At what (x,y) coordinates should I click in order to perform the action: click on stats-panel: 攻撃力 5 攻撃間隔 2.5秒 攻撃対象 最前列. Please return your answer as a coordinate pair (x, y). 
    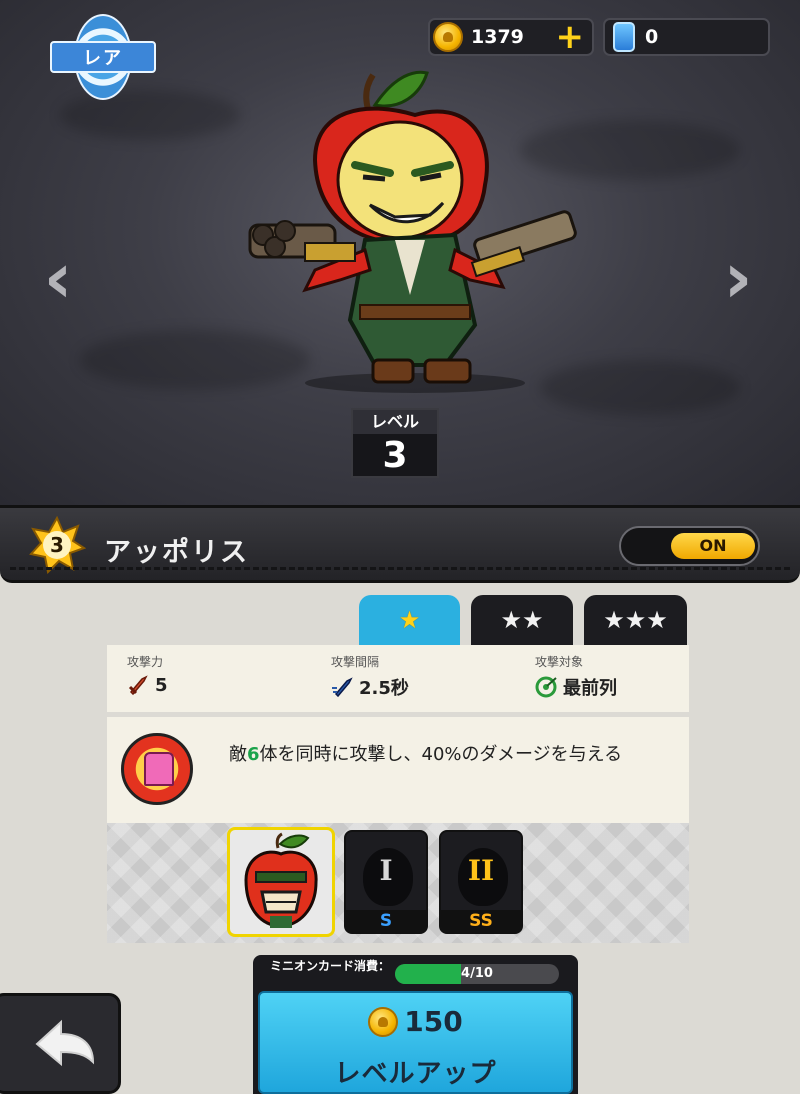
    Looking at the image, I should click on (398, 678).